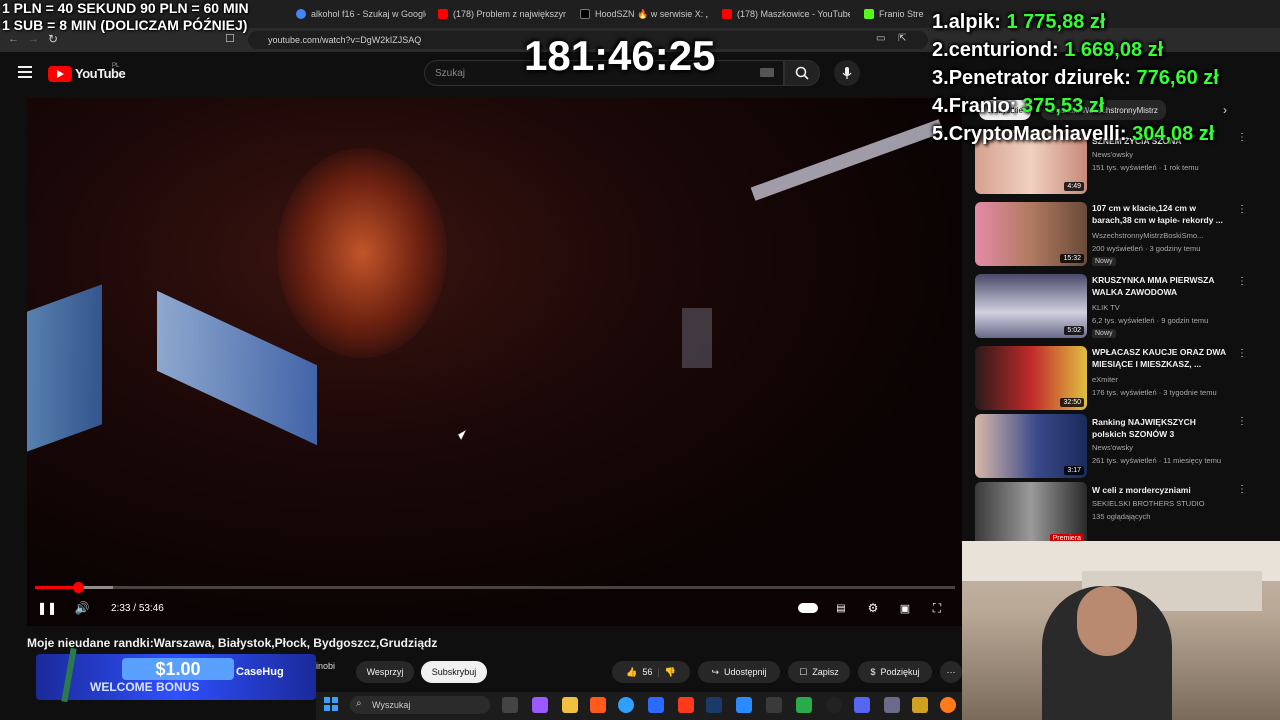  Describe the element at coordinates (82, 608) in the screenshot. I see `volume-icon: 🔊` at that location.